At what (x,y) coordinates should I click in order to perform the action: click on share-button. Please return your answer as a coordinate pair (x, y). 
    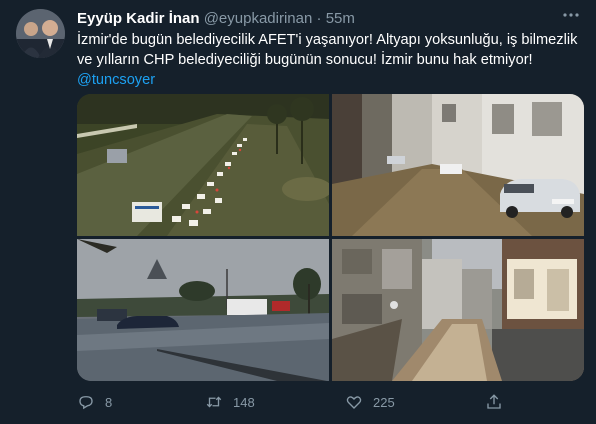
    Looking at the image, I should click on (499, 402).